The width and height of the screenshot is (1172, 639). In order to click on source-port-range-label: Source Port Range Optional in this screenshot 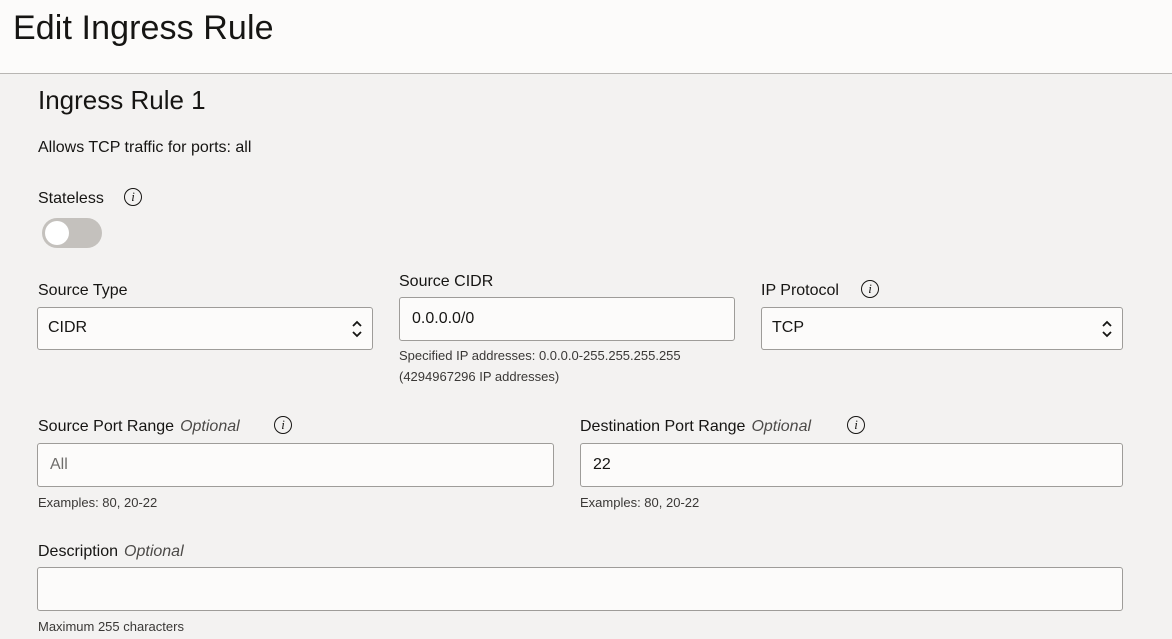, I will do `click(139, 427)`.